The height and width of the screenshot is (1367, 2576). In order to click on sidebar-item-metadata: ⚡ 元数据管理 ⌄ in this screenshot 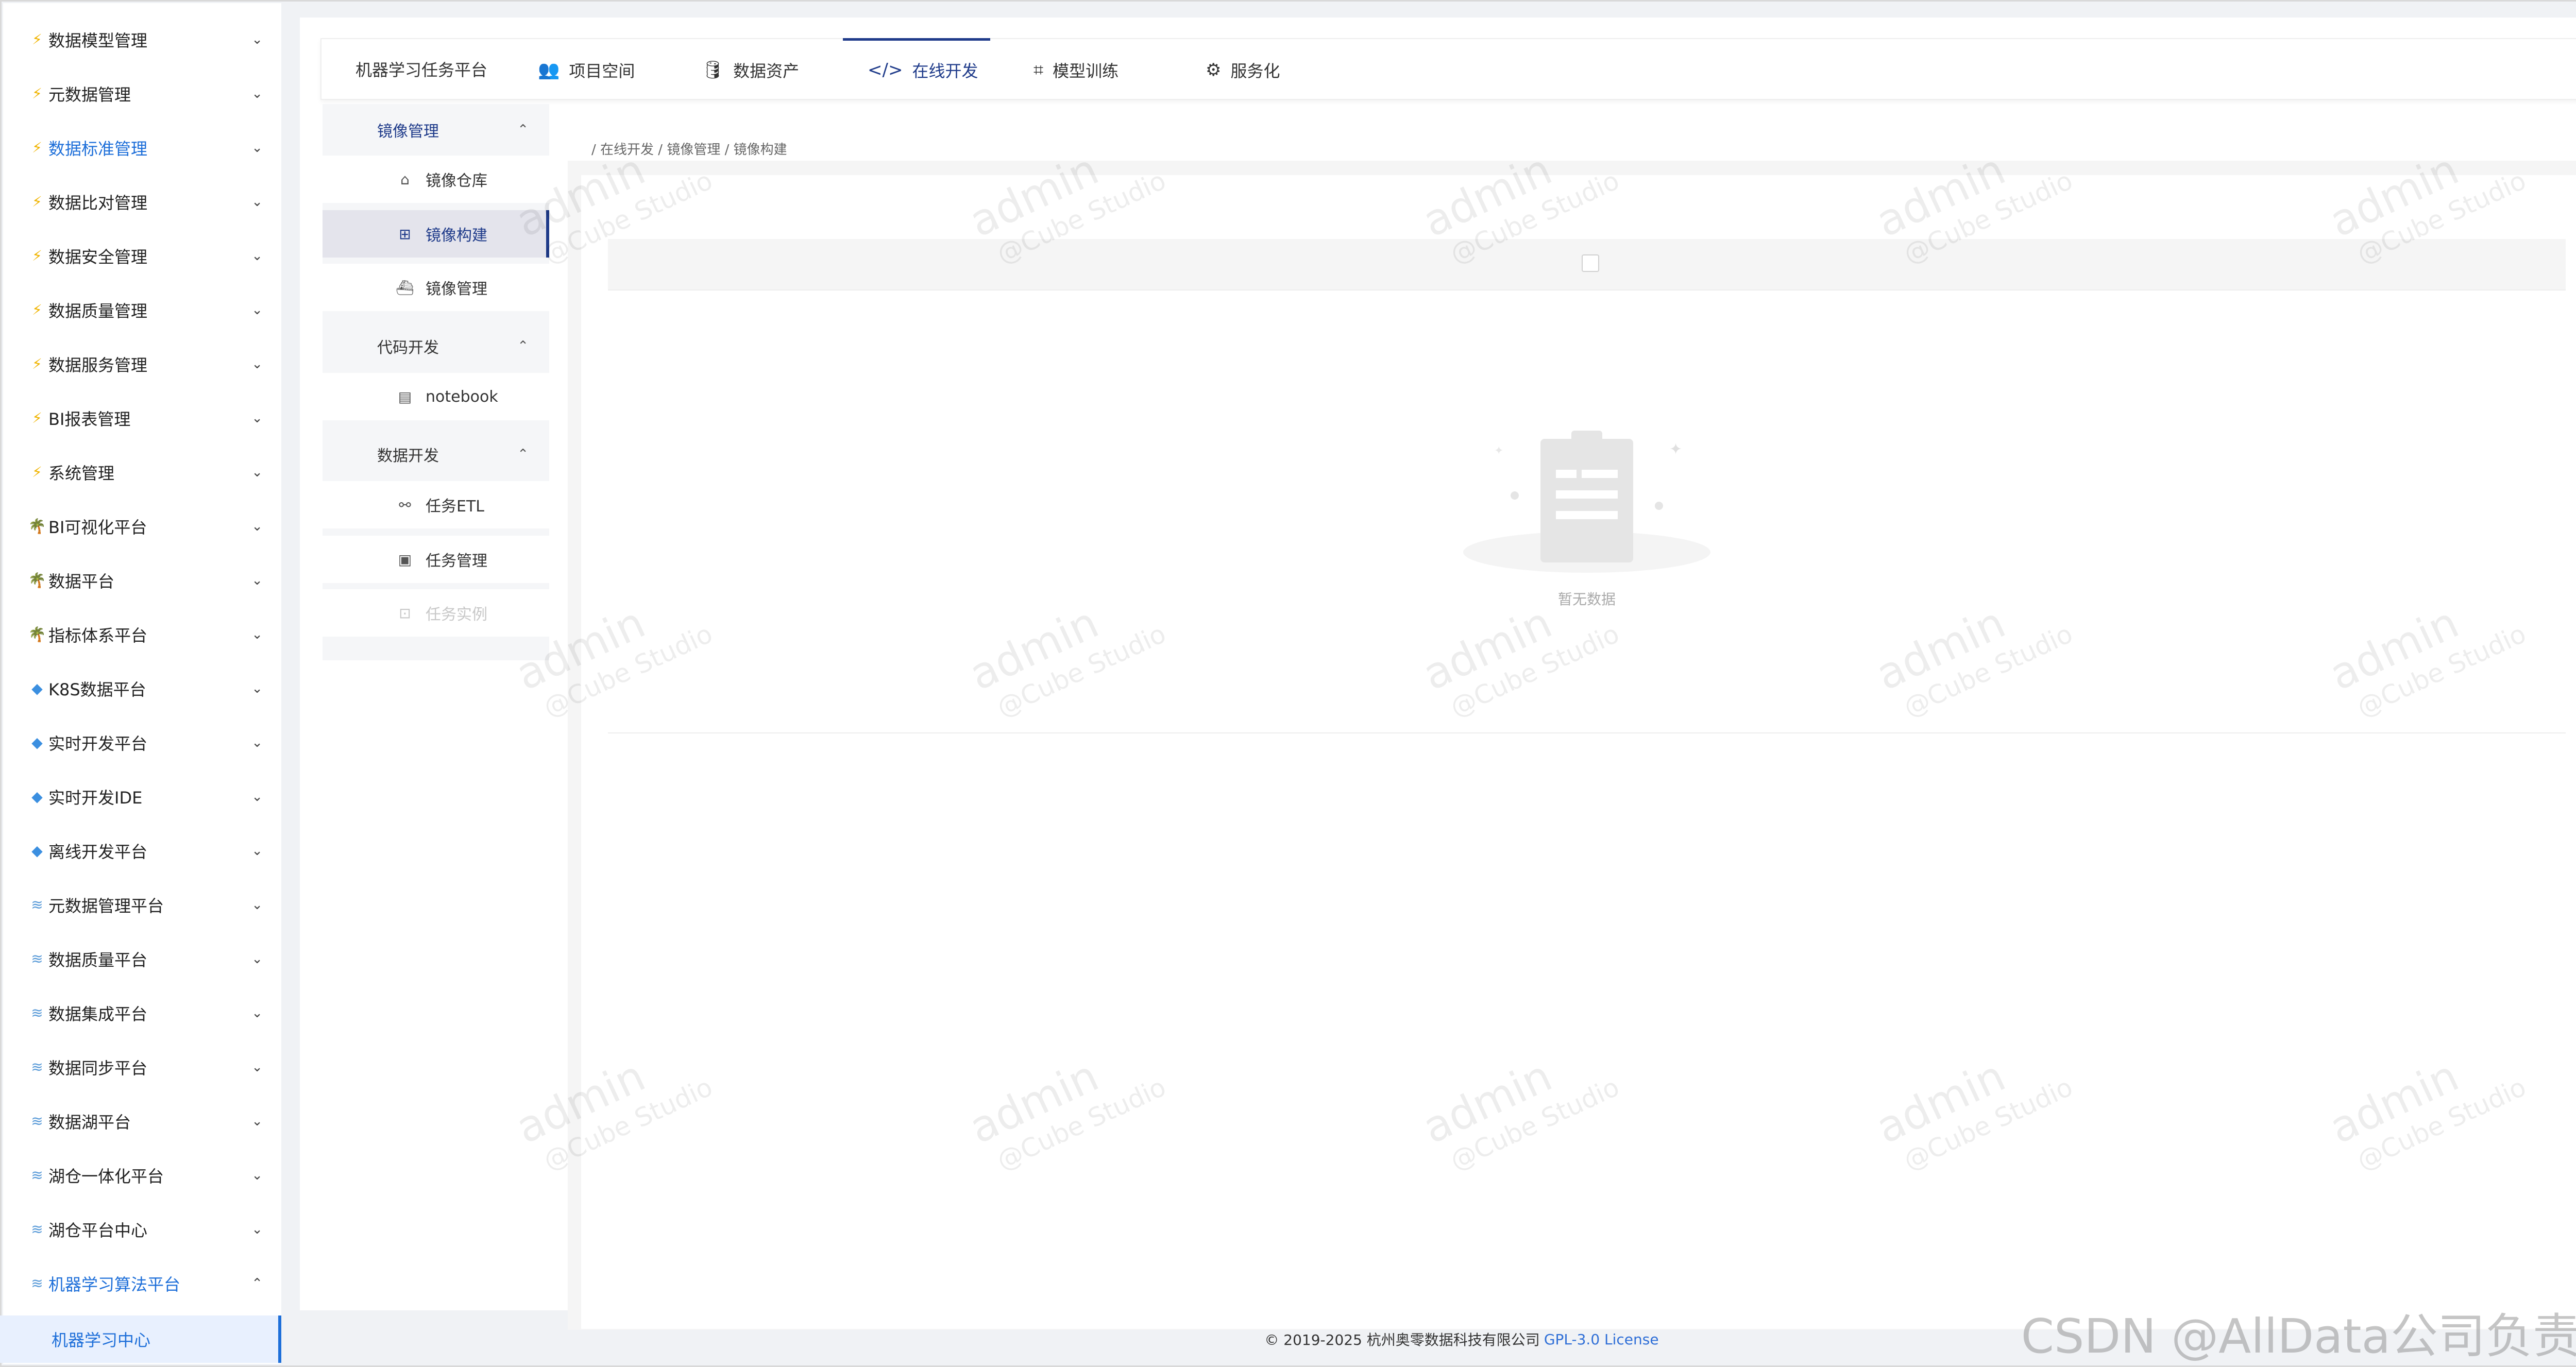, I will do `click(142, 94)`.